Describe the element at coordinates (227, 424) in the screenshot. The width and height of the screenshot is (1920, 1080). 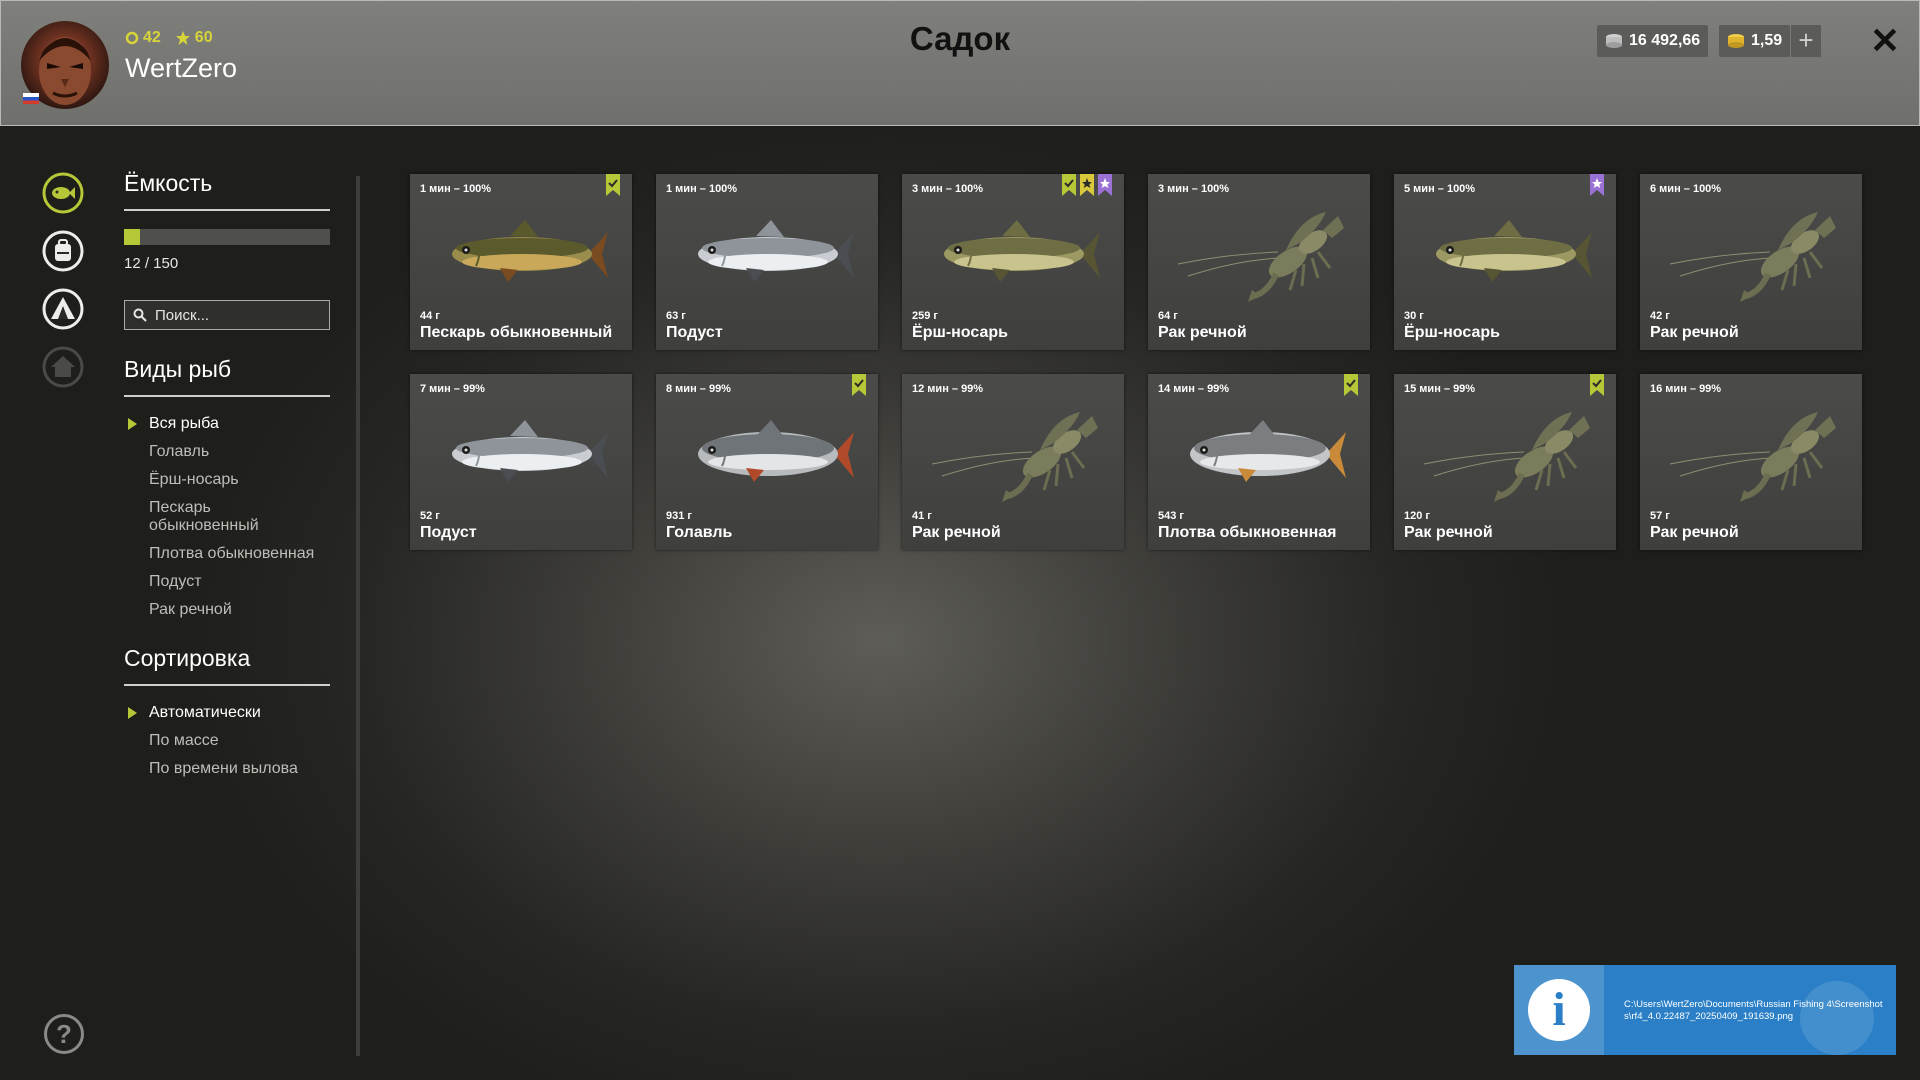
I see `species-item-all: Вся рыба` at that location.